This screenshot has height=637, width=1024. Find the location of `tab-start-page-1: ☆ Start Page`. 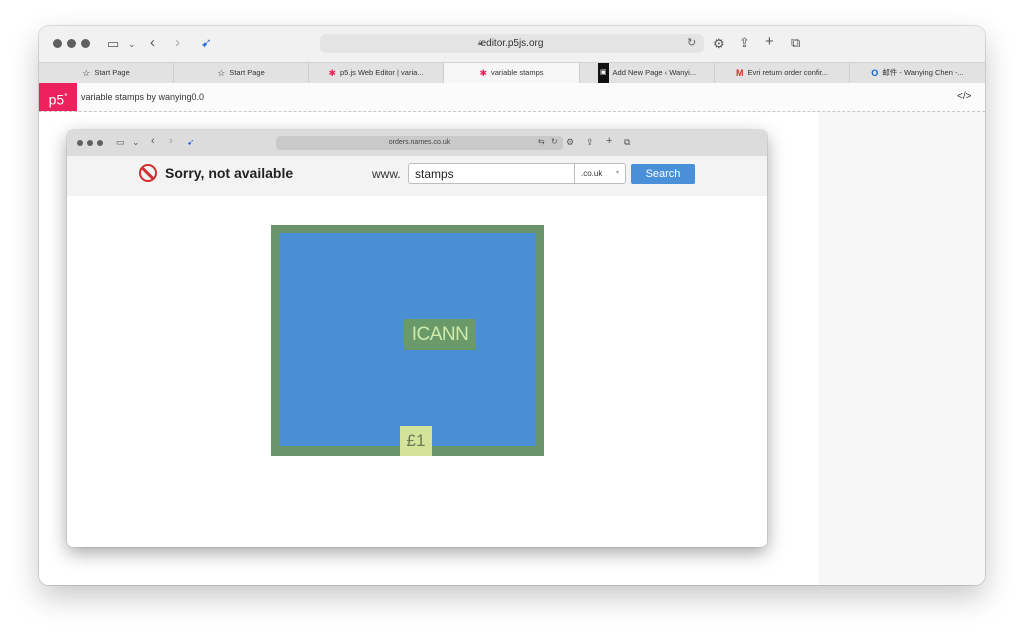

tab-start-page-1: ☆ Start Page is located at coordinates (106, 73).